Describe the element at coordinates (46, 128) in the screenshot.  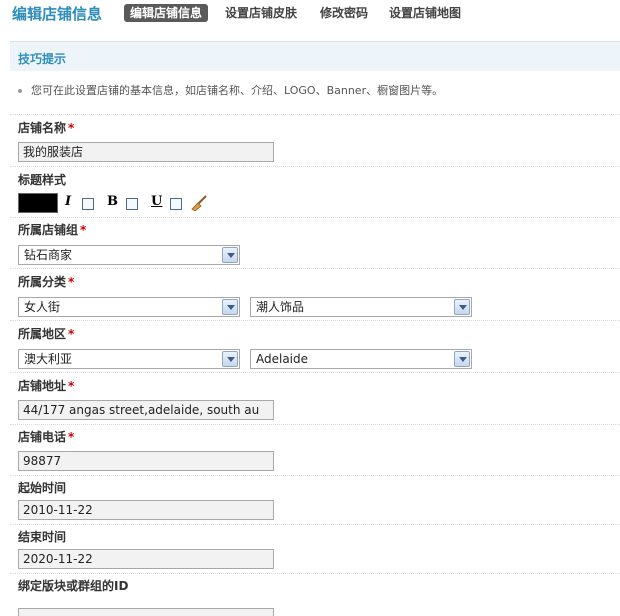
I see `shop-name-label: 店铺名称 *` at that location.